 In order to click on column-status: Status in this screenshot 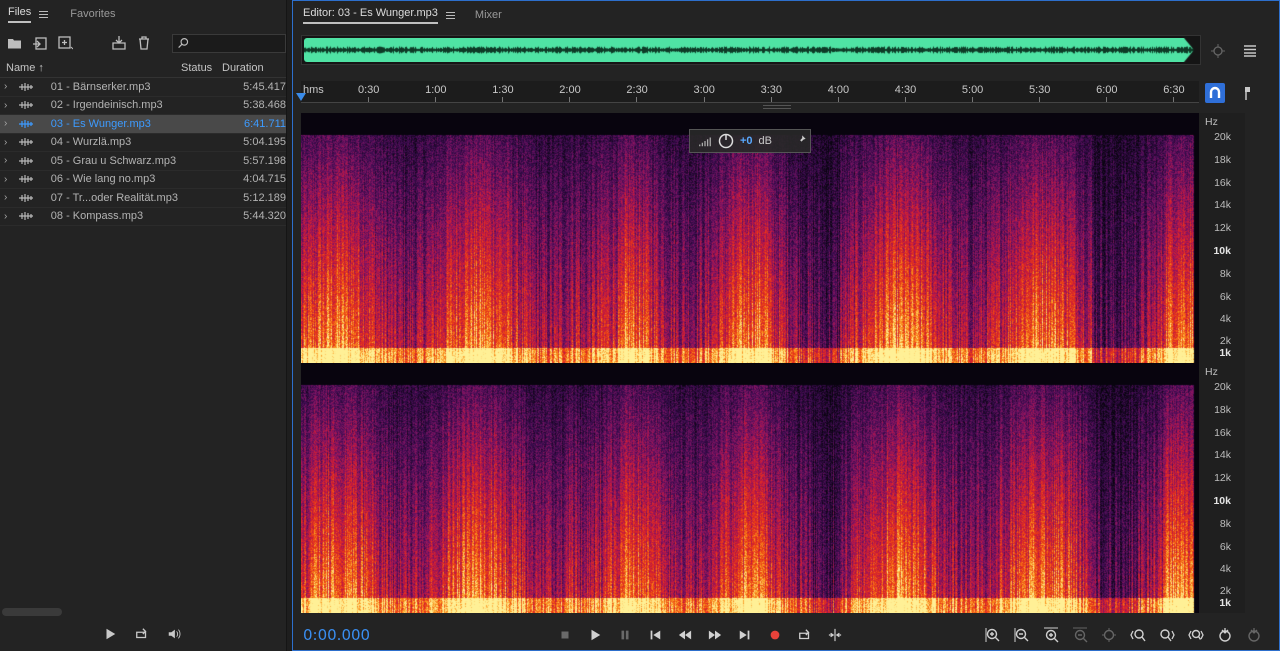, I will do `click(201, 68)`.